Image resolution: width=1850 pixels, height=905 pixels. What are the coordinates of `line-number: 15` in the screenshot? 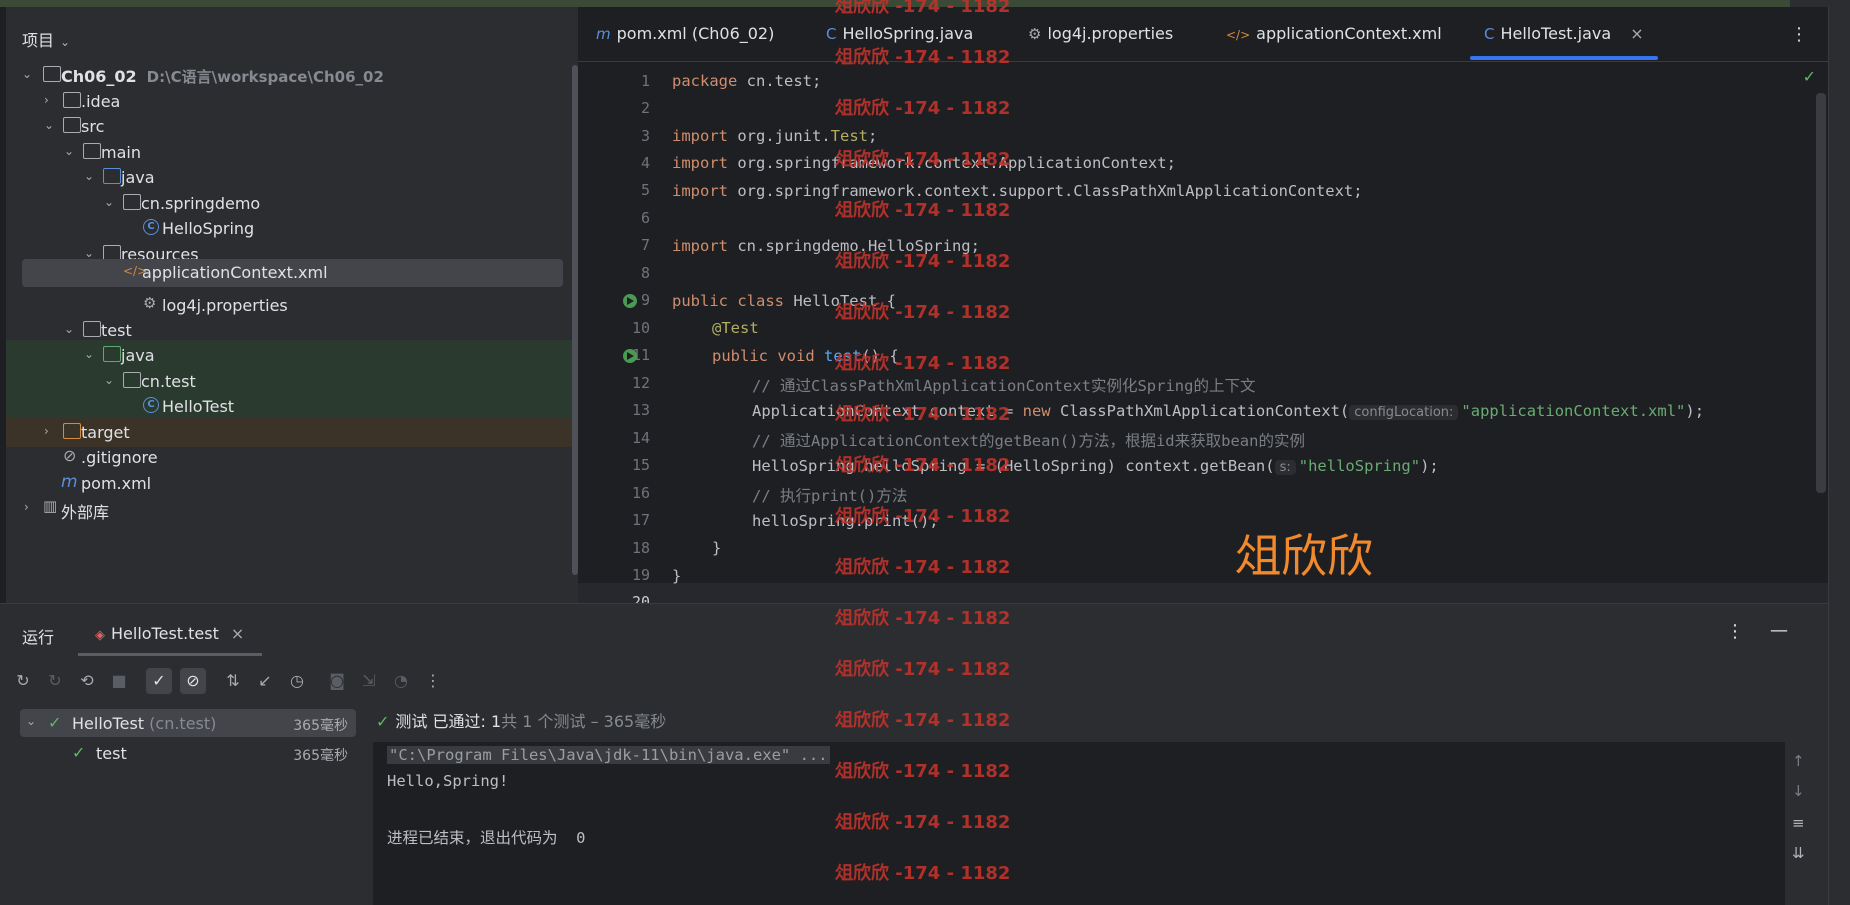 It's located at (640, 465).